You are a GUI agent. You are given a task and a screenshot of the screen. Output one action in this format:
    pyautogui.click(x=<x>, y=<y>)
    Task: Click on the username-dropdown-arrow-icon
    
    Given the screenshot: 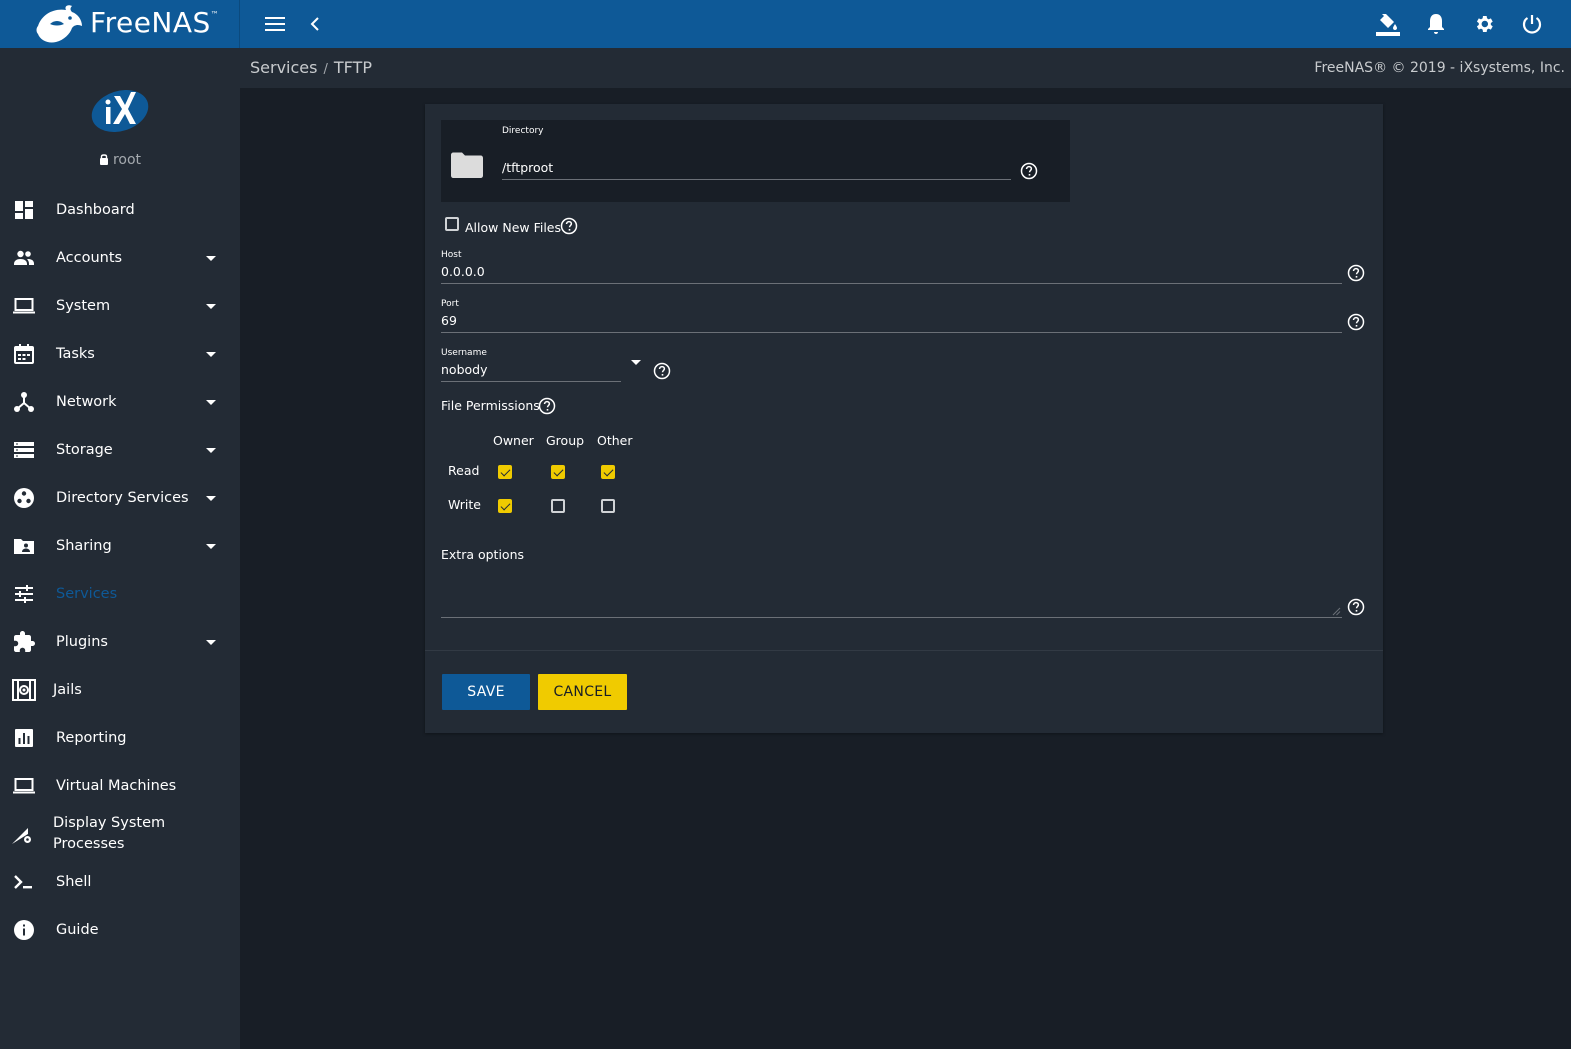 What is the action you would take?
    pyautogui.click(x=636, y=362)
    